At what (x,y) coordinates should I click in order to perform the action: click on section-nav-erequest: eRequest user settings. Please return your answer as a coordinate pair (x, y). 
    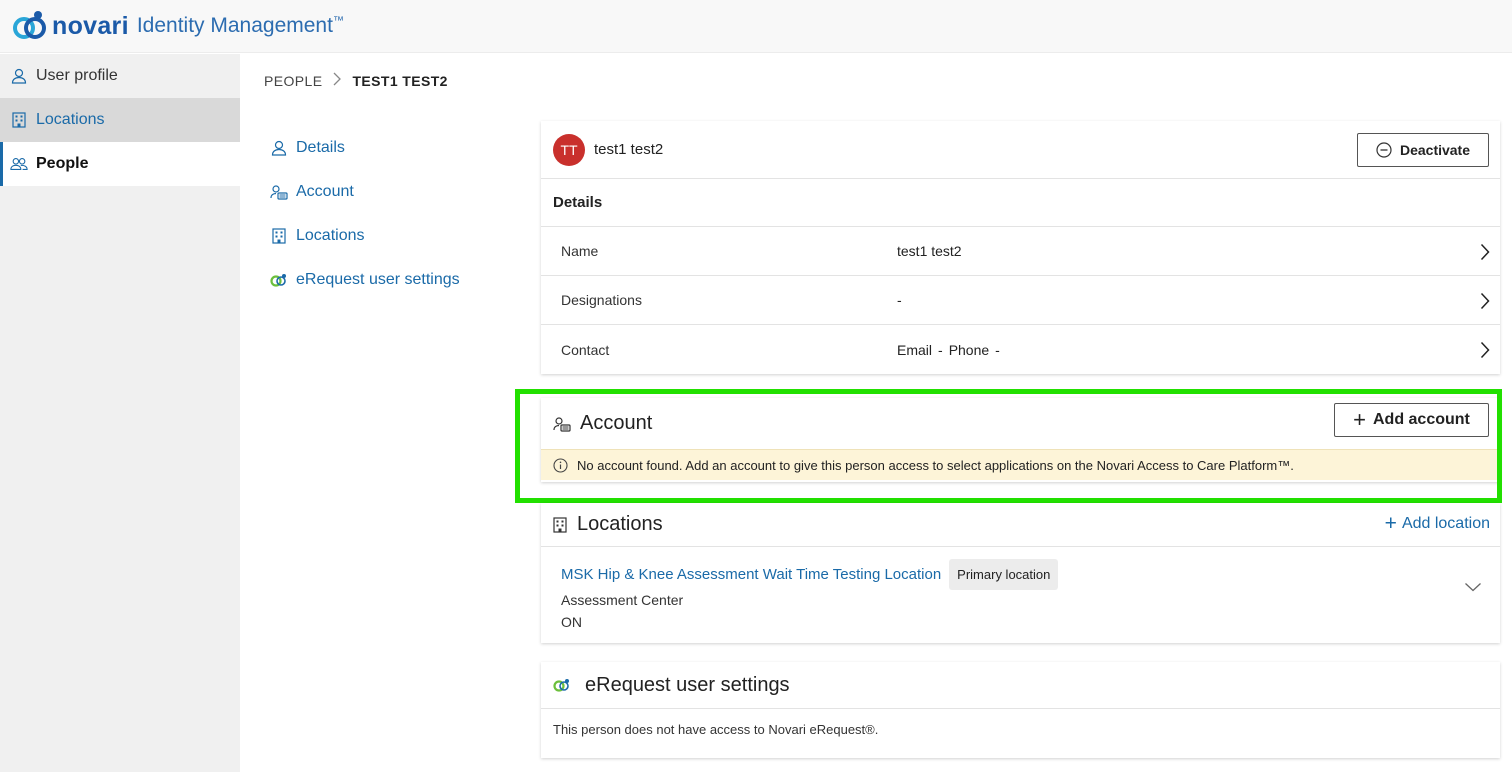
    Looking at the image, I should click on (395, 280).